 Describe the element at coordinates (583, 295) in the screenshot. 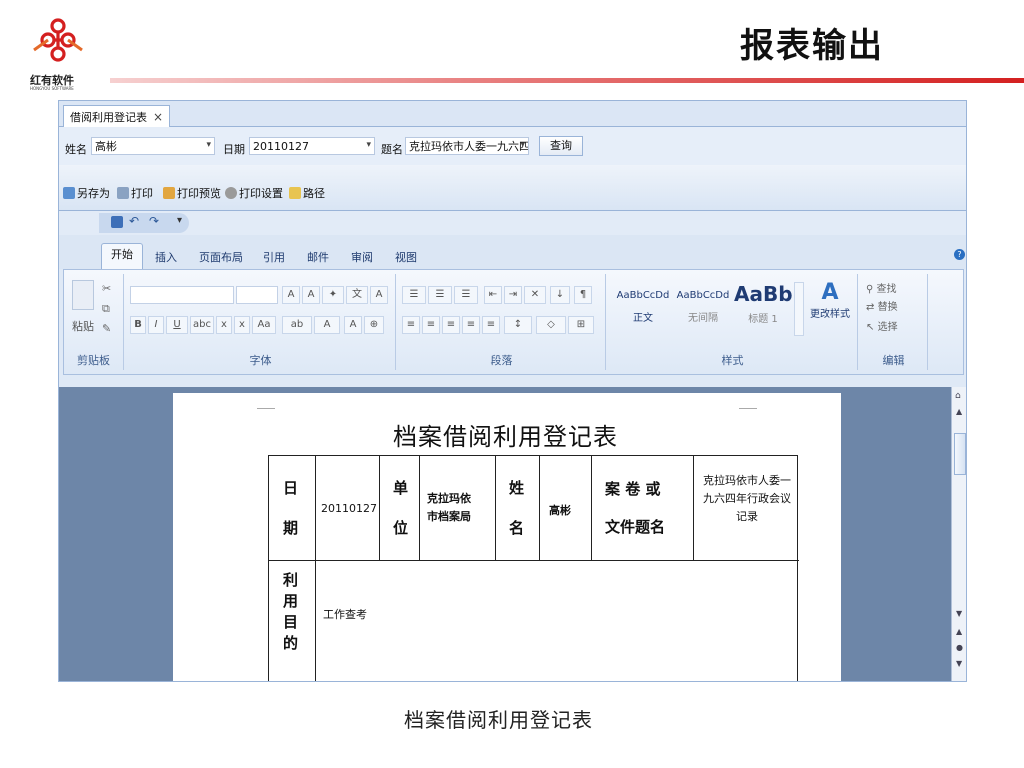

I see `show-marks-icon: ¶` at that location.